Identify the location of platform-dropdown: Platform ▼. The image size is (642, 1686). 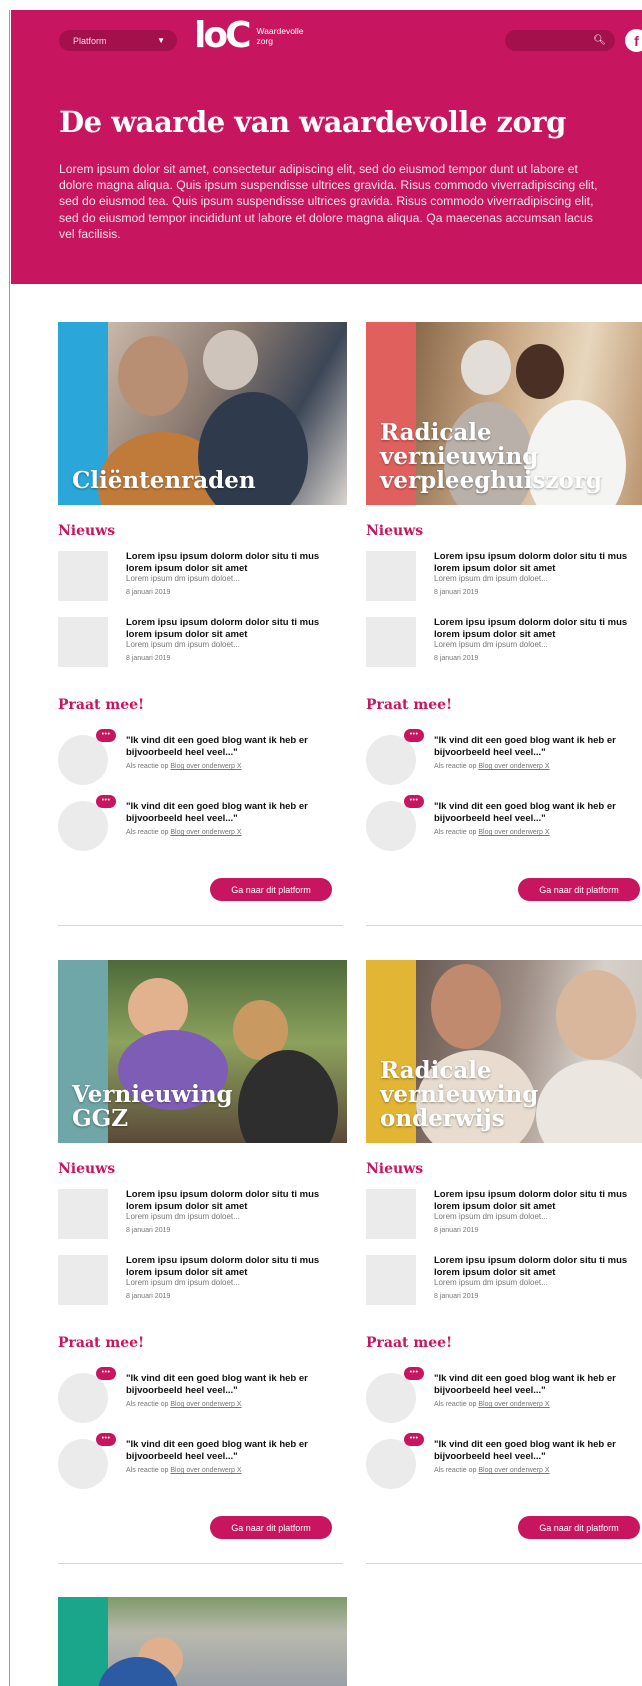
(118, 40).